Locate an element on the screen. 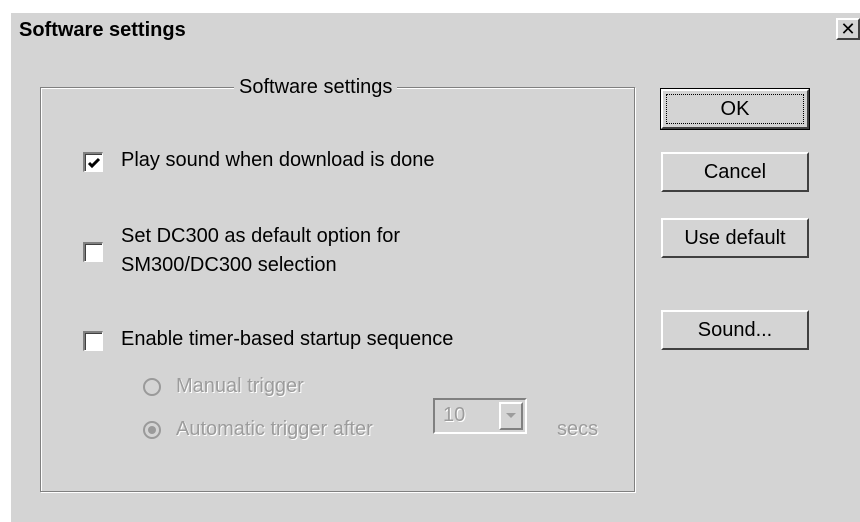 This screenshot has height=522, width=860. focus-rect is located at coordinates (735, 109).